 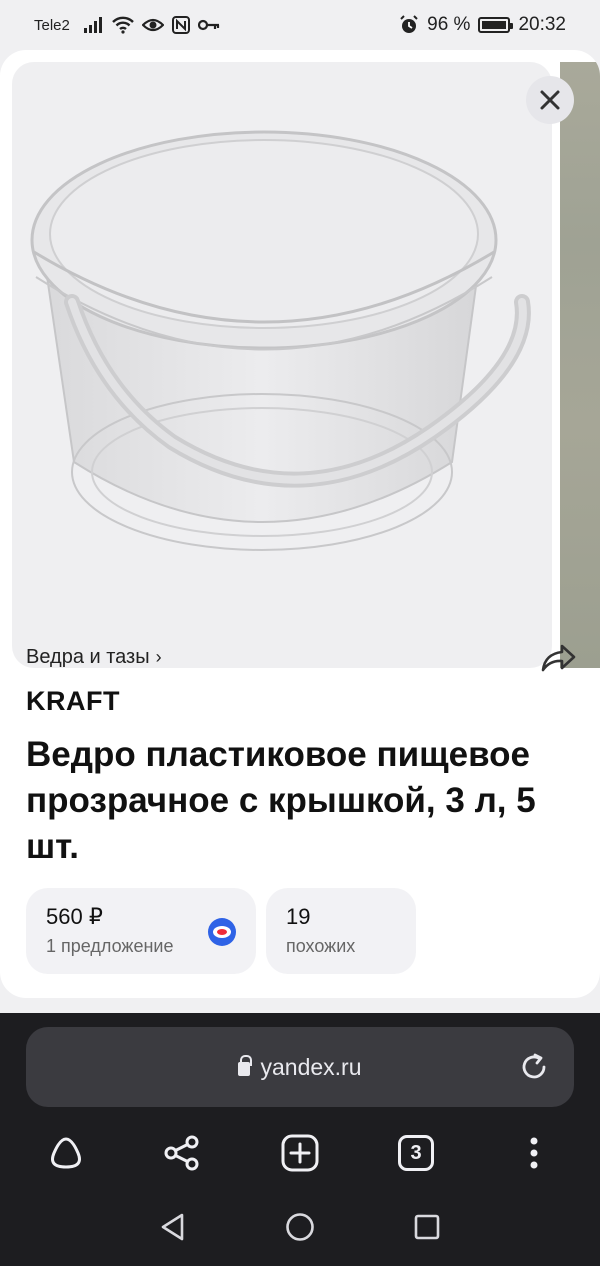 I want to click on more-menu-button, so click(x=534, y=1153).